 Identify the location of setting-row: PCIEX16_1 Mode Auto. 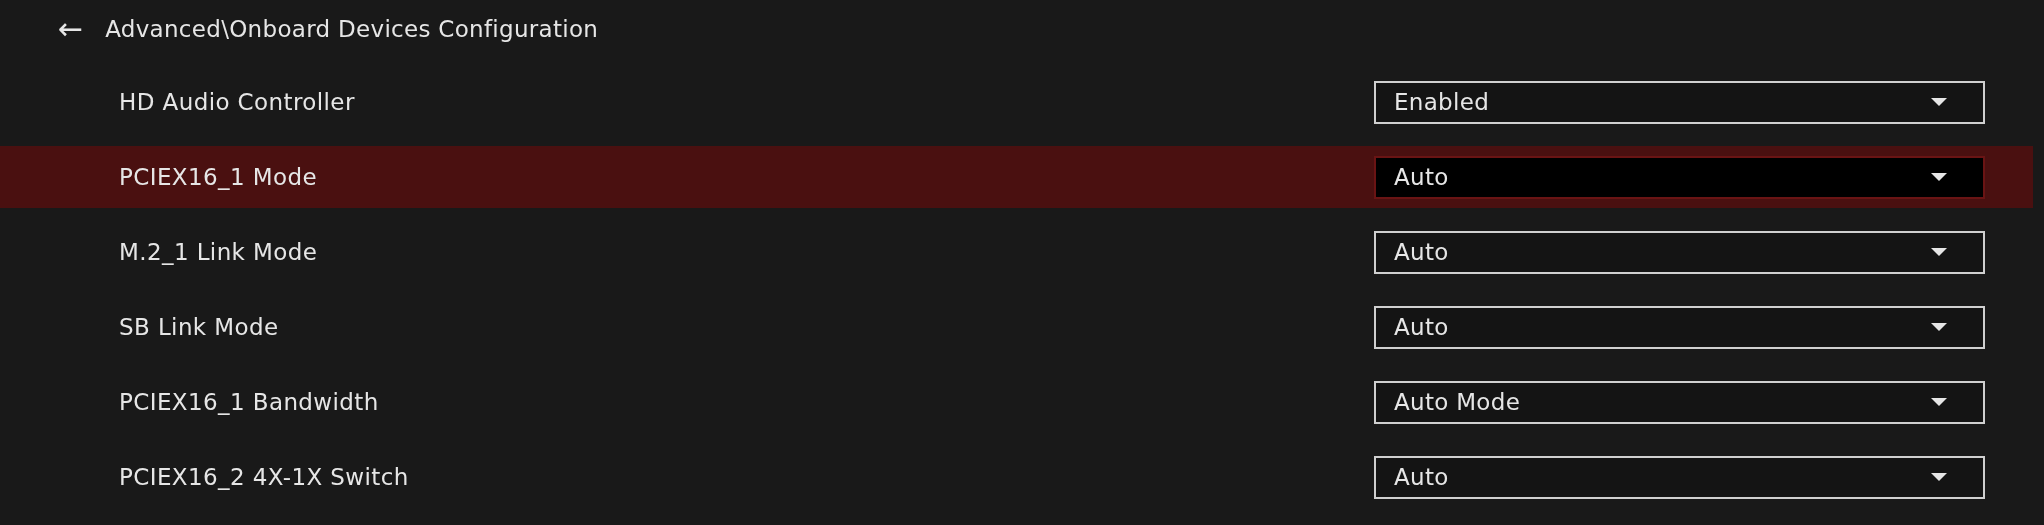
(1016, 177).